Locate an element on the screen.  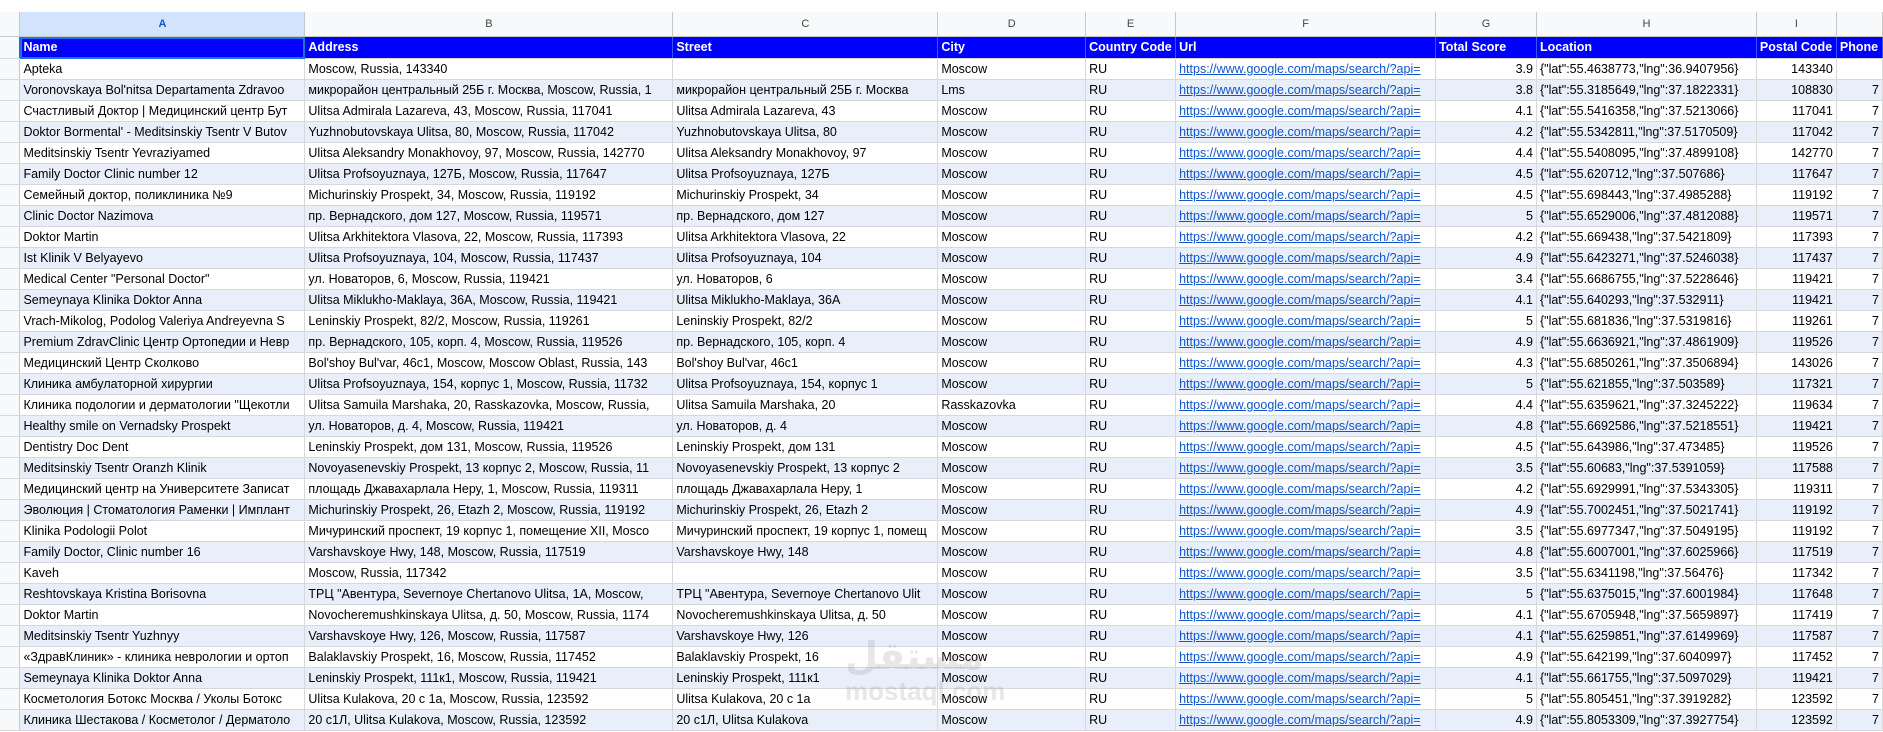
table-cell: 123592 is located at coordinates (1796, 720).